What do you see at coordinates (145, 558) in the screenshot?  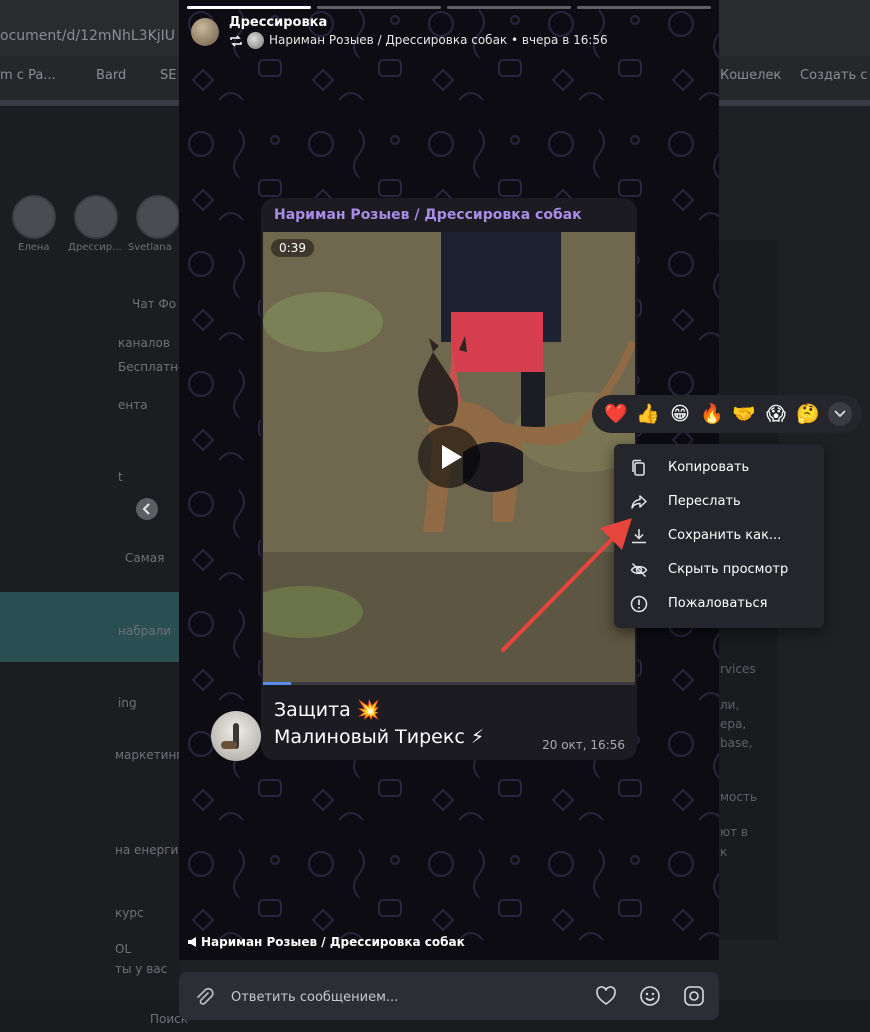 I see `background-list-text: Самая` at bounding box center [145, 558].